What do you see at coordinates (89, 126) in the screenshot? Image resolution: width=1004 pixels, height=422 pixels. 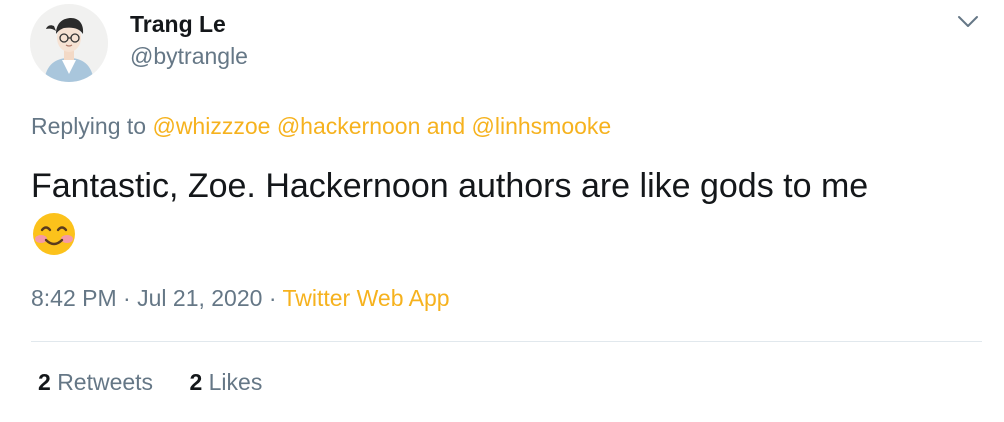 I see `replying-prefix: Replying to` at bounding box center [89, 126].